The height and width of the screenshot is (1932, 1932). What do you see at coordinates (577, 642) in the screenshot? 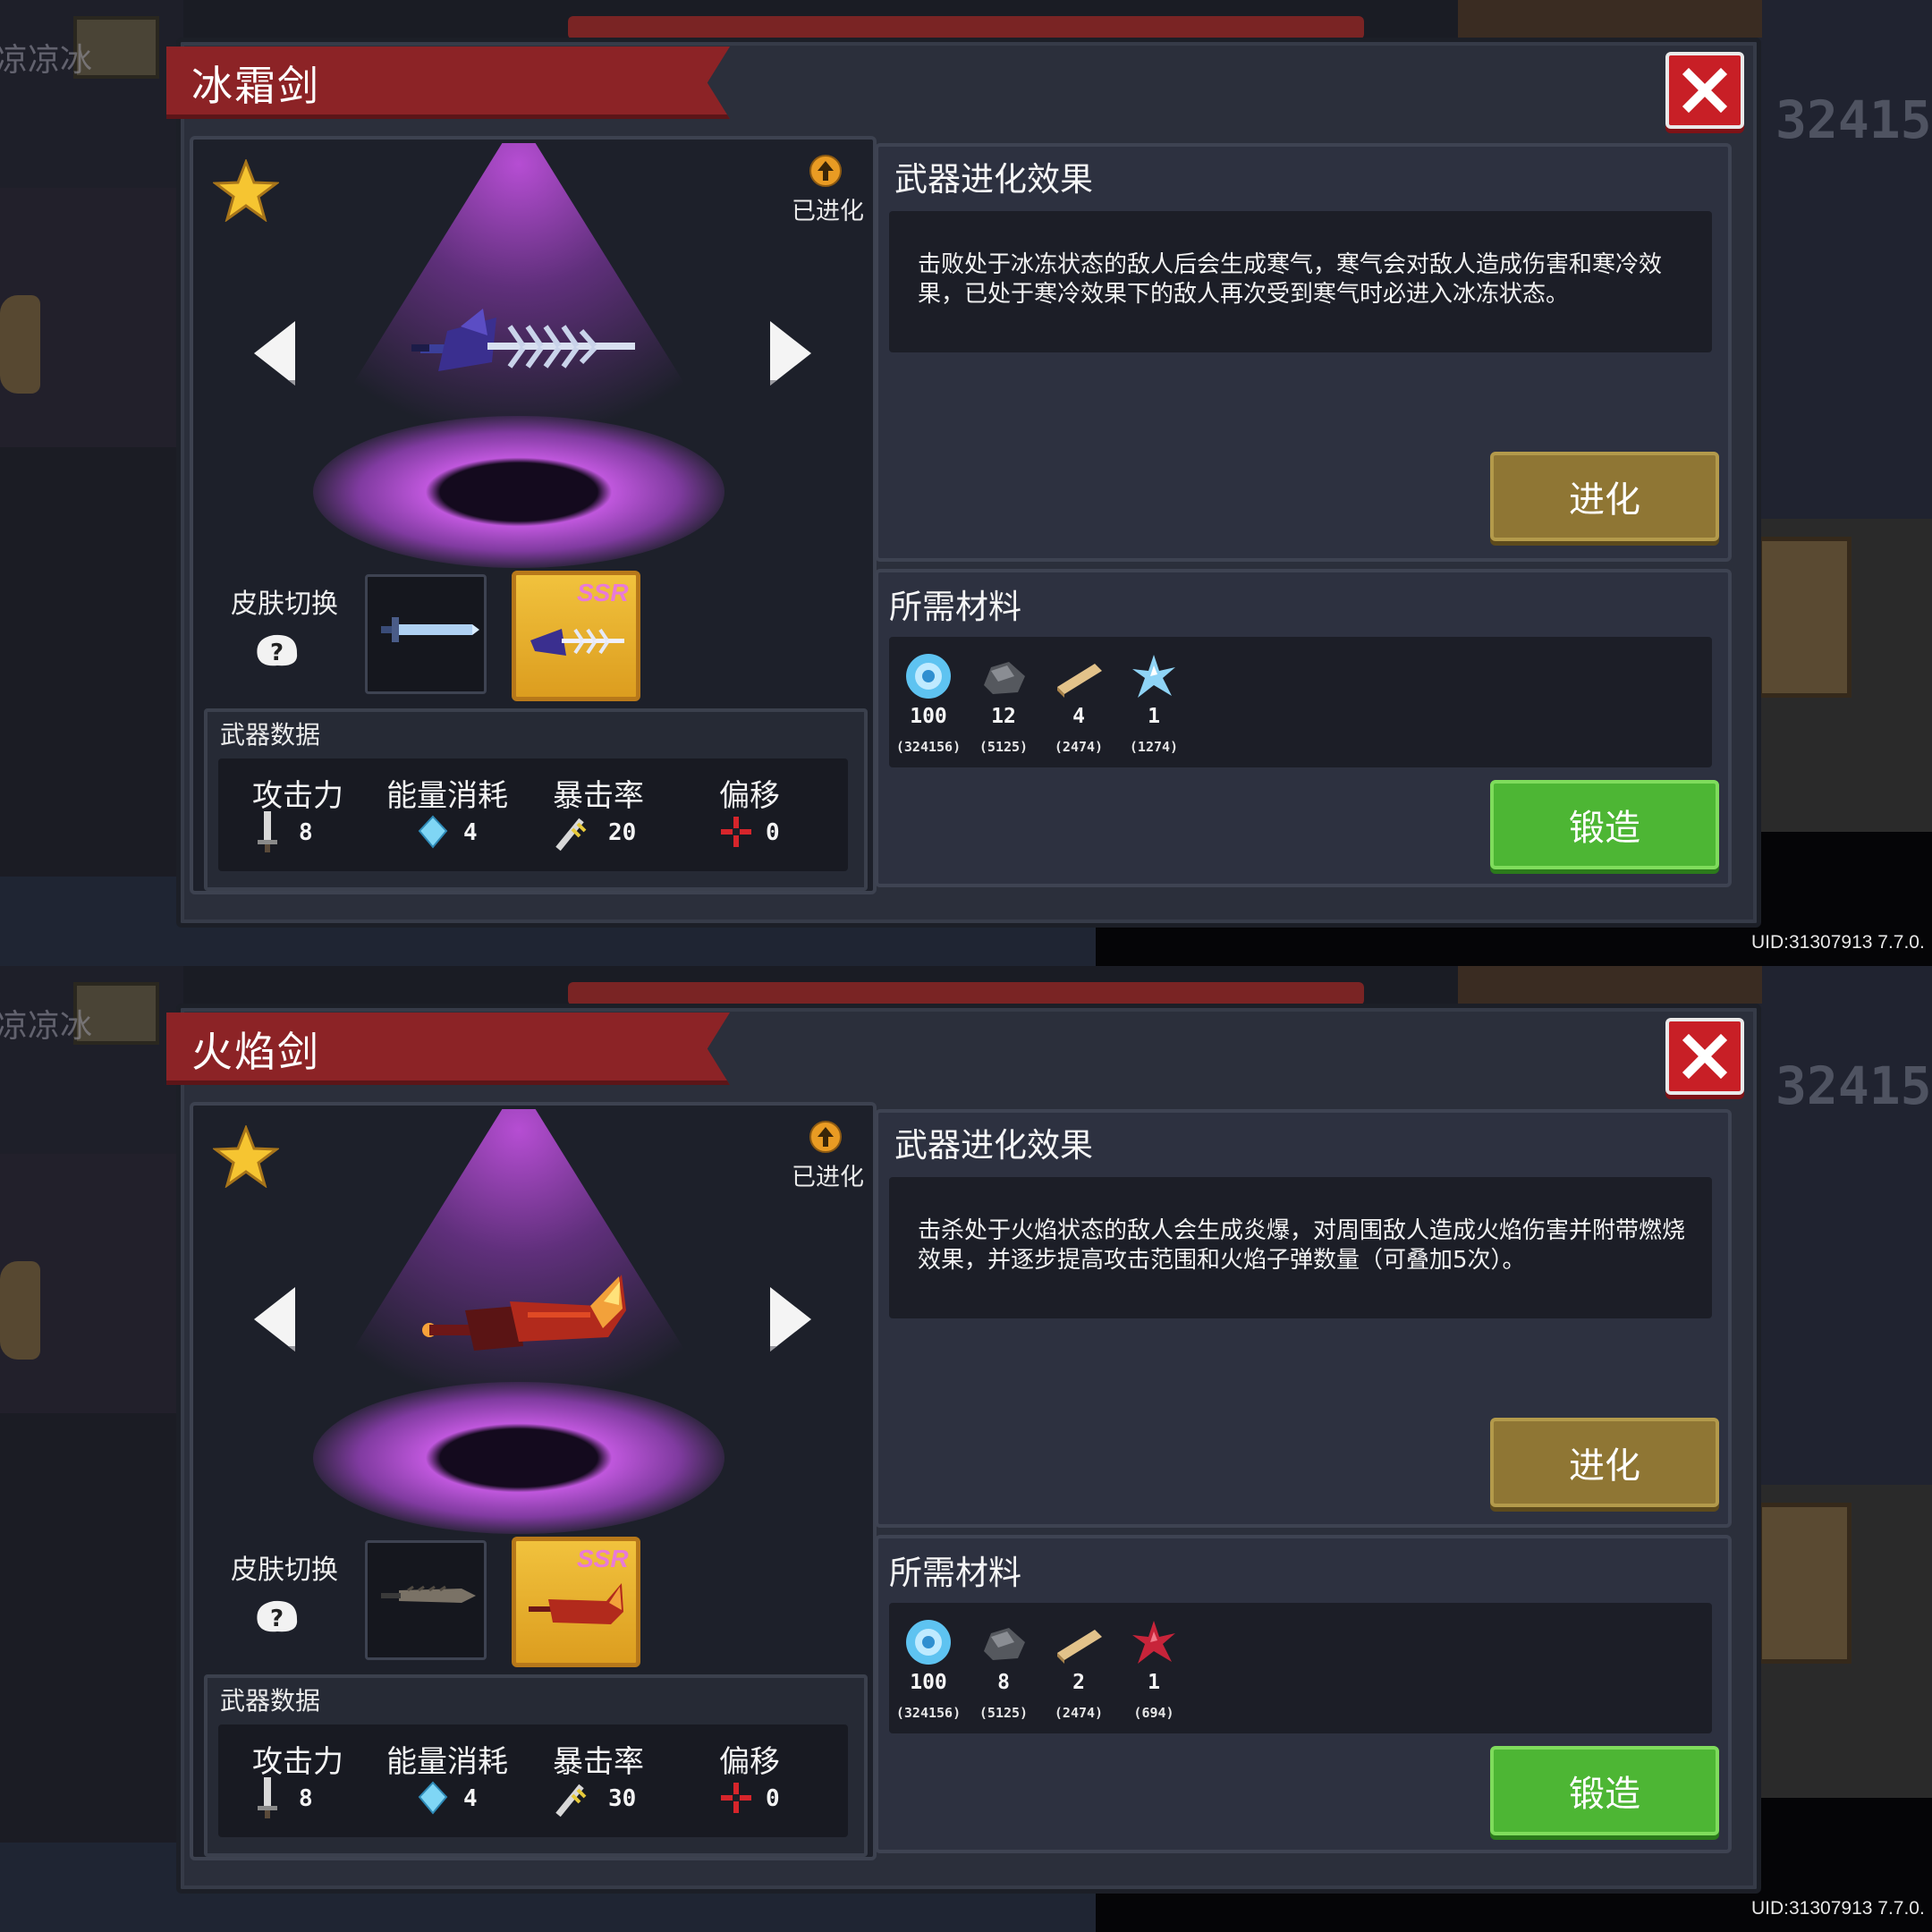
I see `ssr-skin-sword-icon` at bounding box center [577, 642].